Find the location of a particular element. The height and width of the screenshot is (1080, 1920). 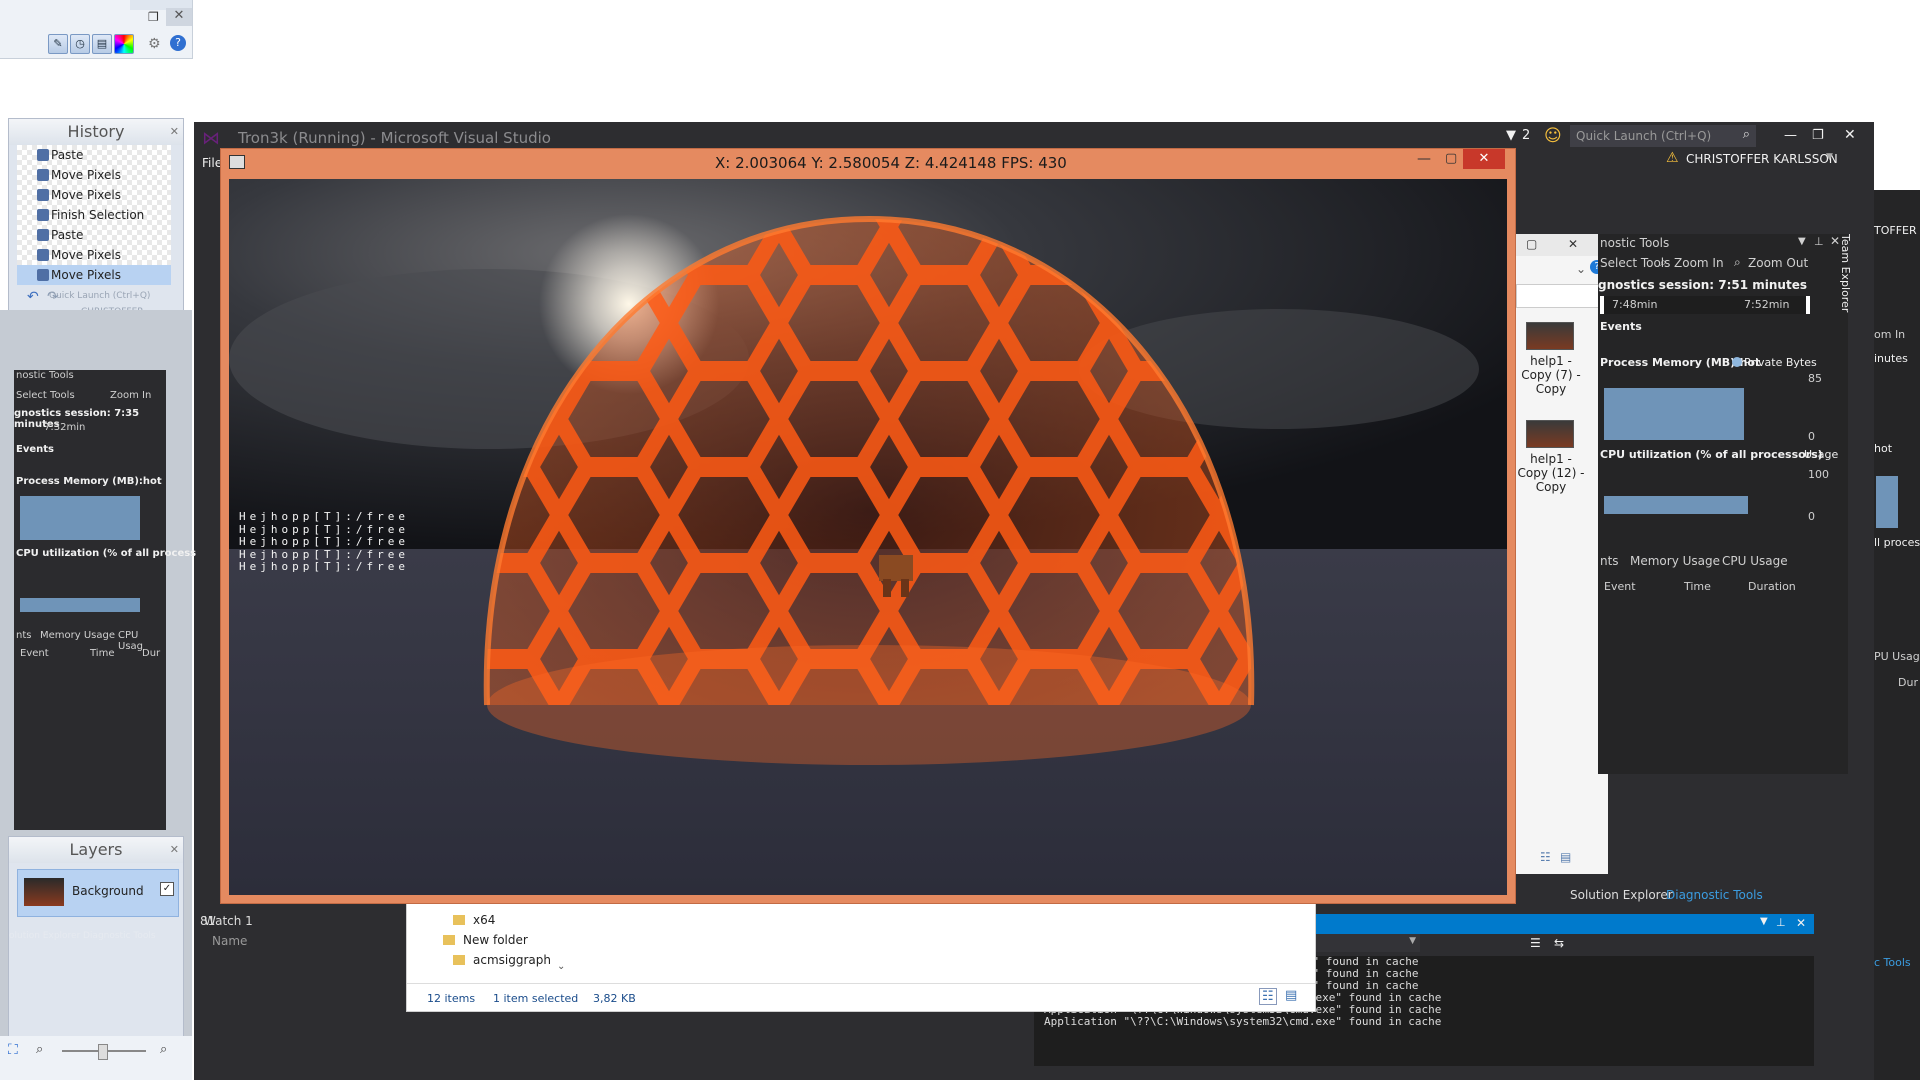

cpu-title: CPU utilization (% of all processors) is located at coordinates (1711, 454).